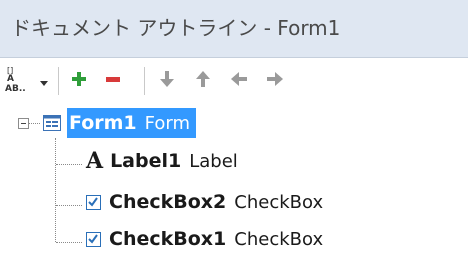  I want to click on tree-node-form1: Form1 Form, so click(119, 123).